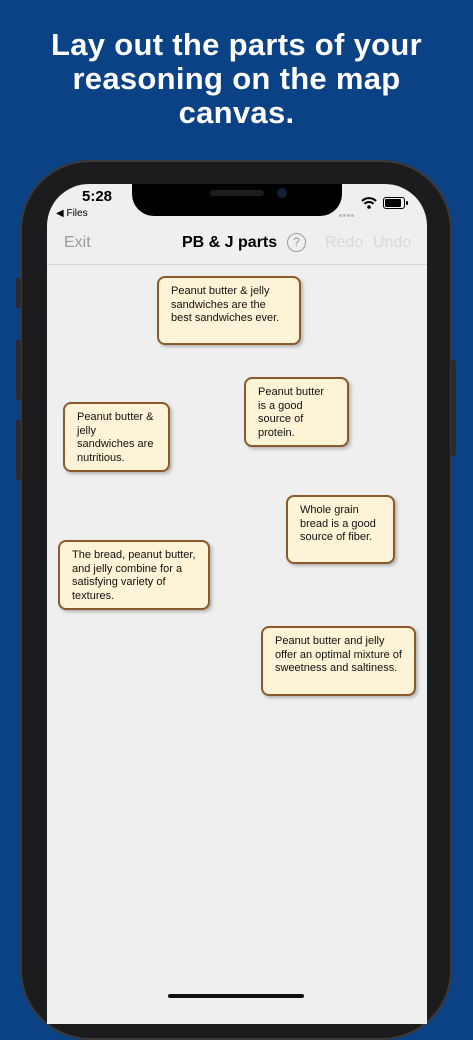  What do you see at coordinates (237, 193) in the screenshot?
I see `speaker` at bounding box center [237, 193].